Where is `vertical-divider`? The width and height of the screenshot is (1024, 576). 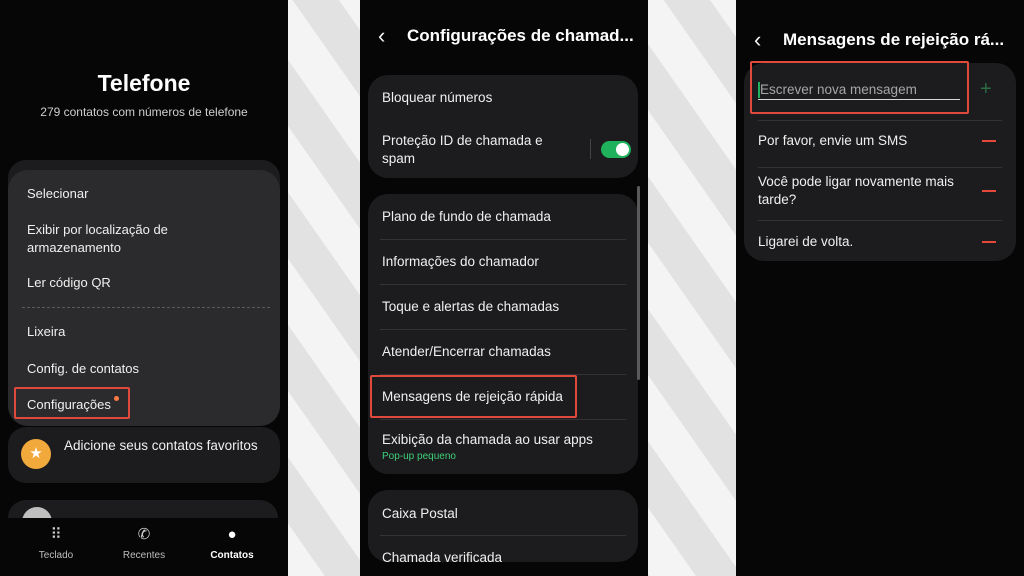 vertical-divider is located at coordinates (590, 149).